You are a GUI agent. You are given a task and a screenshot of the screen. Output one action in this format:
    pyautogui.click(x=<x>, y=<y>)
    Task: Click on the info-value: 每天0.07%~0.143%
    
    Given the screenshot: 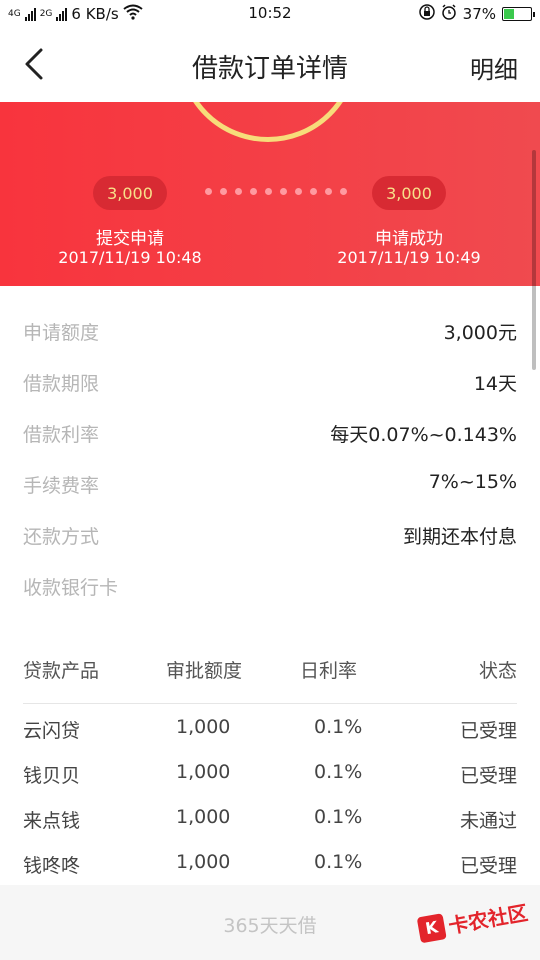 What is the action you would take?
    pyautogui.click(x=423, y=435)
    